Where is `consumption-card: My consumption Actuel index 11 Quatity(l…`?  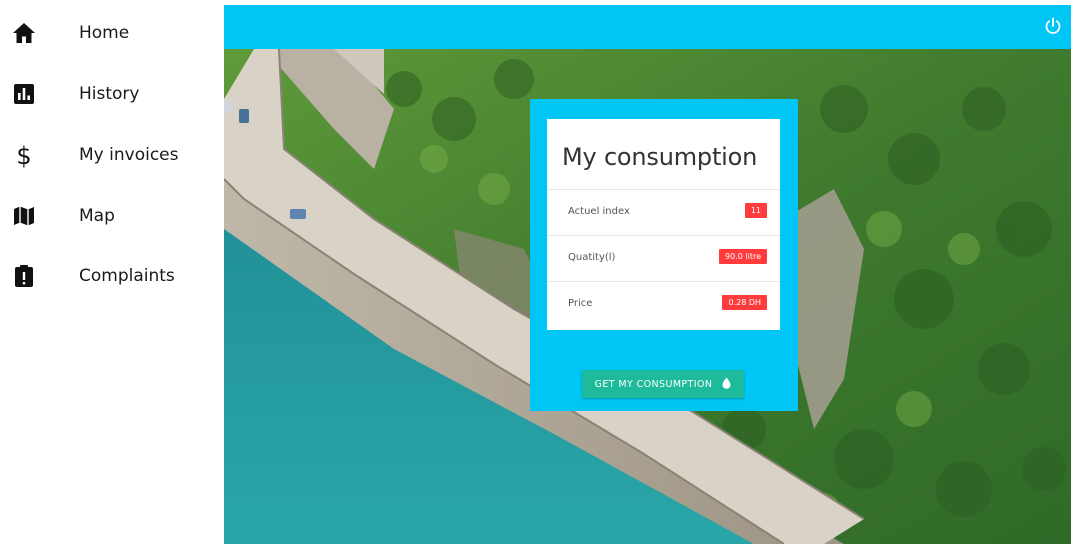 consumption-card: My consumption Actuel index 11 Quatity(l… is located at coordinates (664, 255).